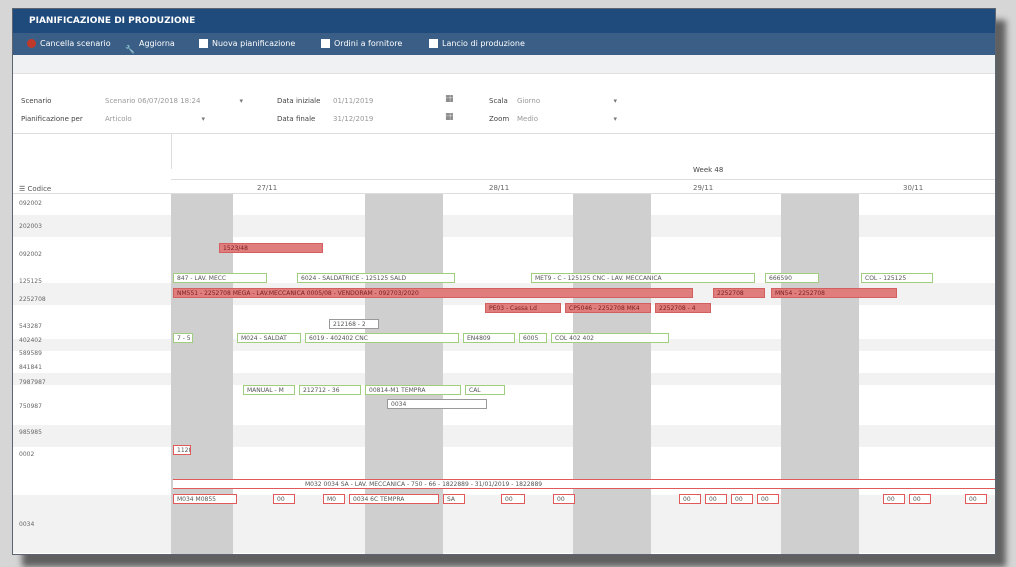  I want to click on order-bar: M034 M0855, so click(205, 499).